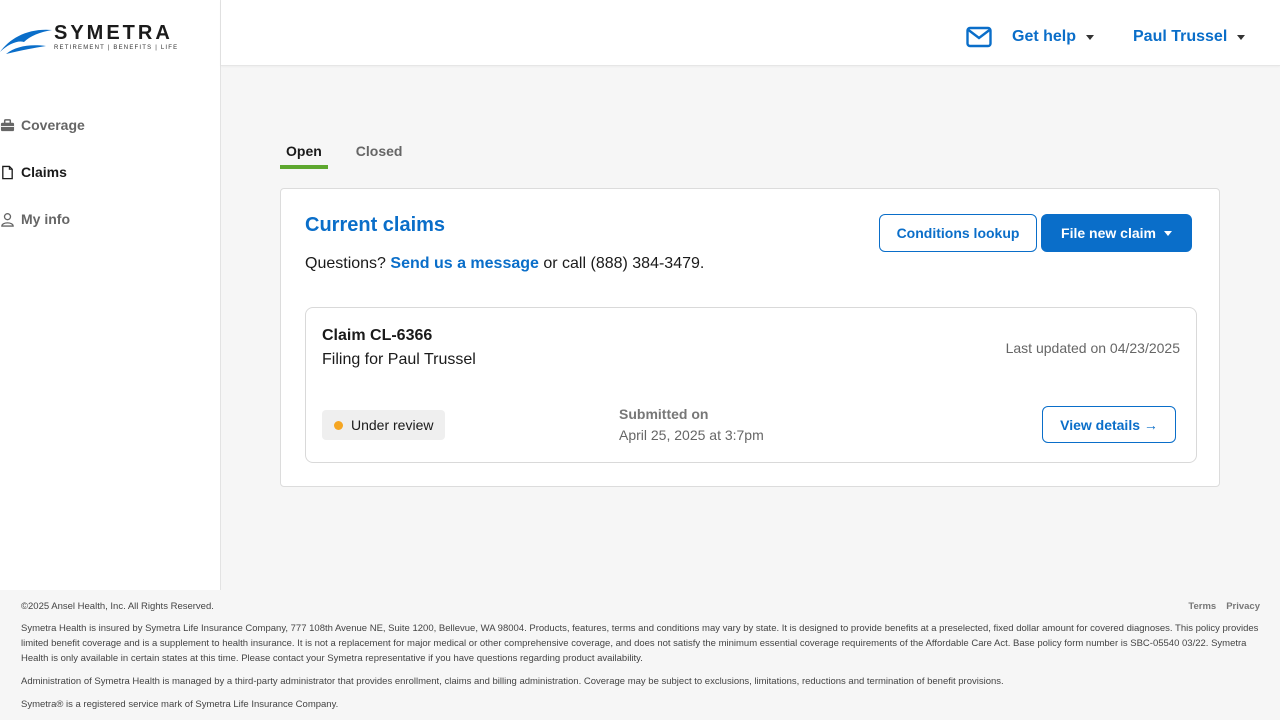 This screenshot has width=1280, height=720. Describe the element at coordinates (44, 172) in the screenshot. I see `sidebar-item-label: Claims` at that location.